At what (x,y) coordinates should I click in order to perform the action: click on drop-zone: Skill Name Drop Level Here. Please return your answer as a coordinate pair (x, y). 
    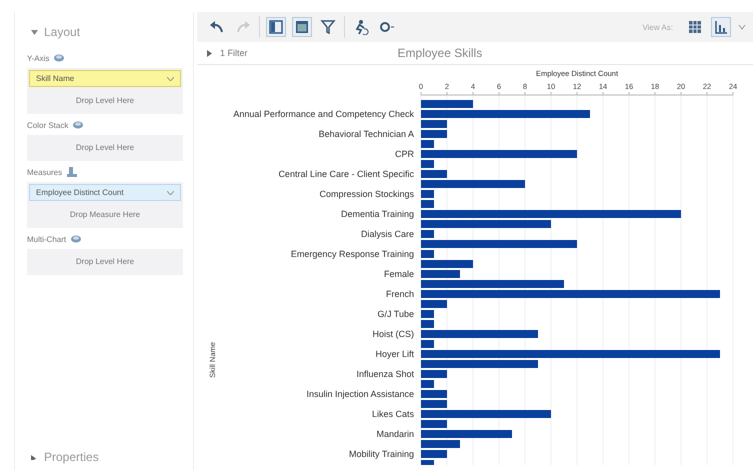
    Looking at the image, I should click on (105, 91).